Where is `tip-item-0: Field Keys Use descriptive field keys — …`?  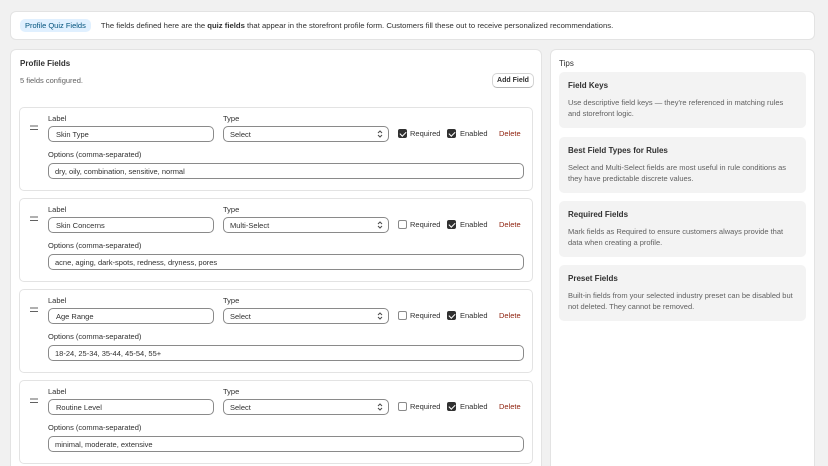
tip-item-0: Field Keys Use descriptive field keys — … is located at coordinates (682, 100).